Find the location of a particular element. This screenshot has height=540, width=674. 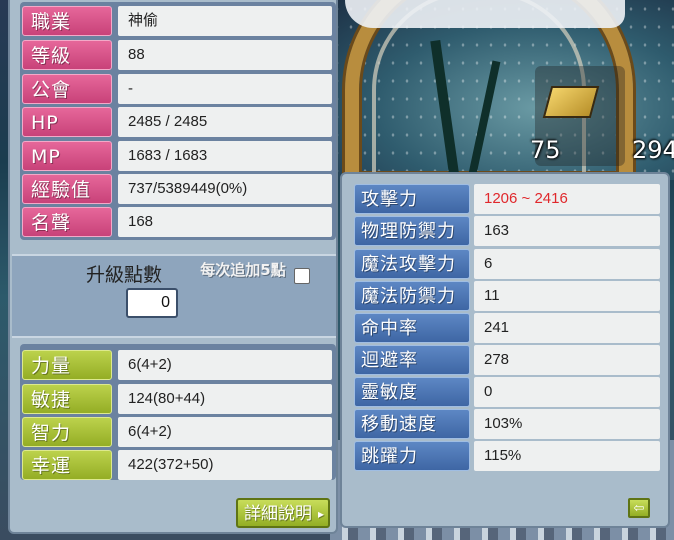

fame-label: 名聲 is located at coordinates (67, 222).